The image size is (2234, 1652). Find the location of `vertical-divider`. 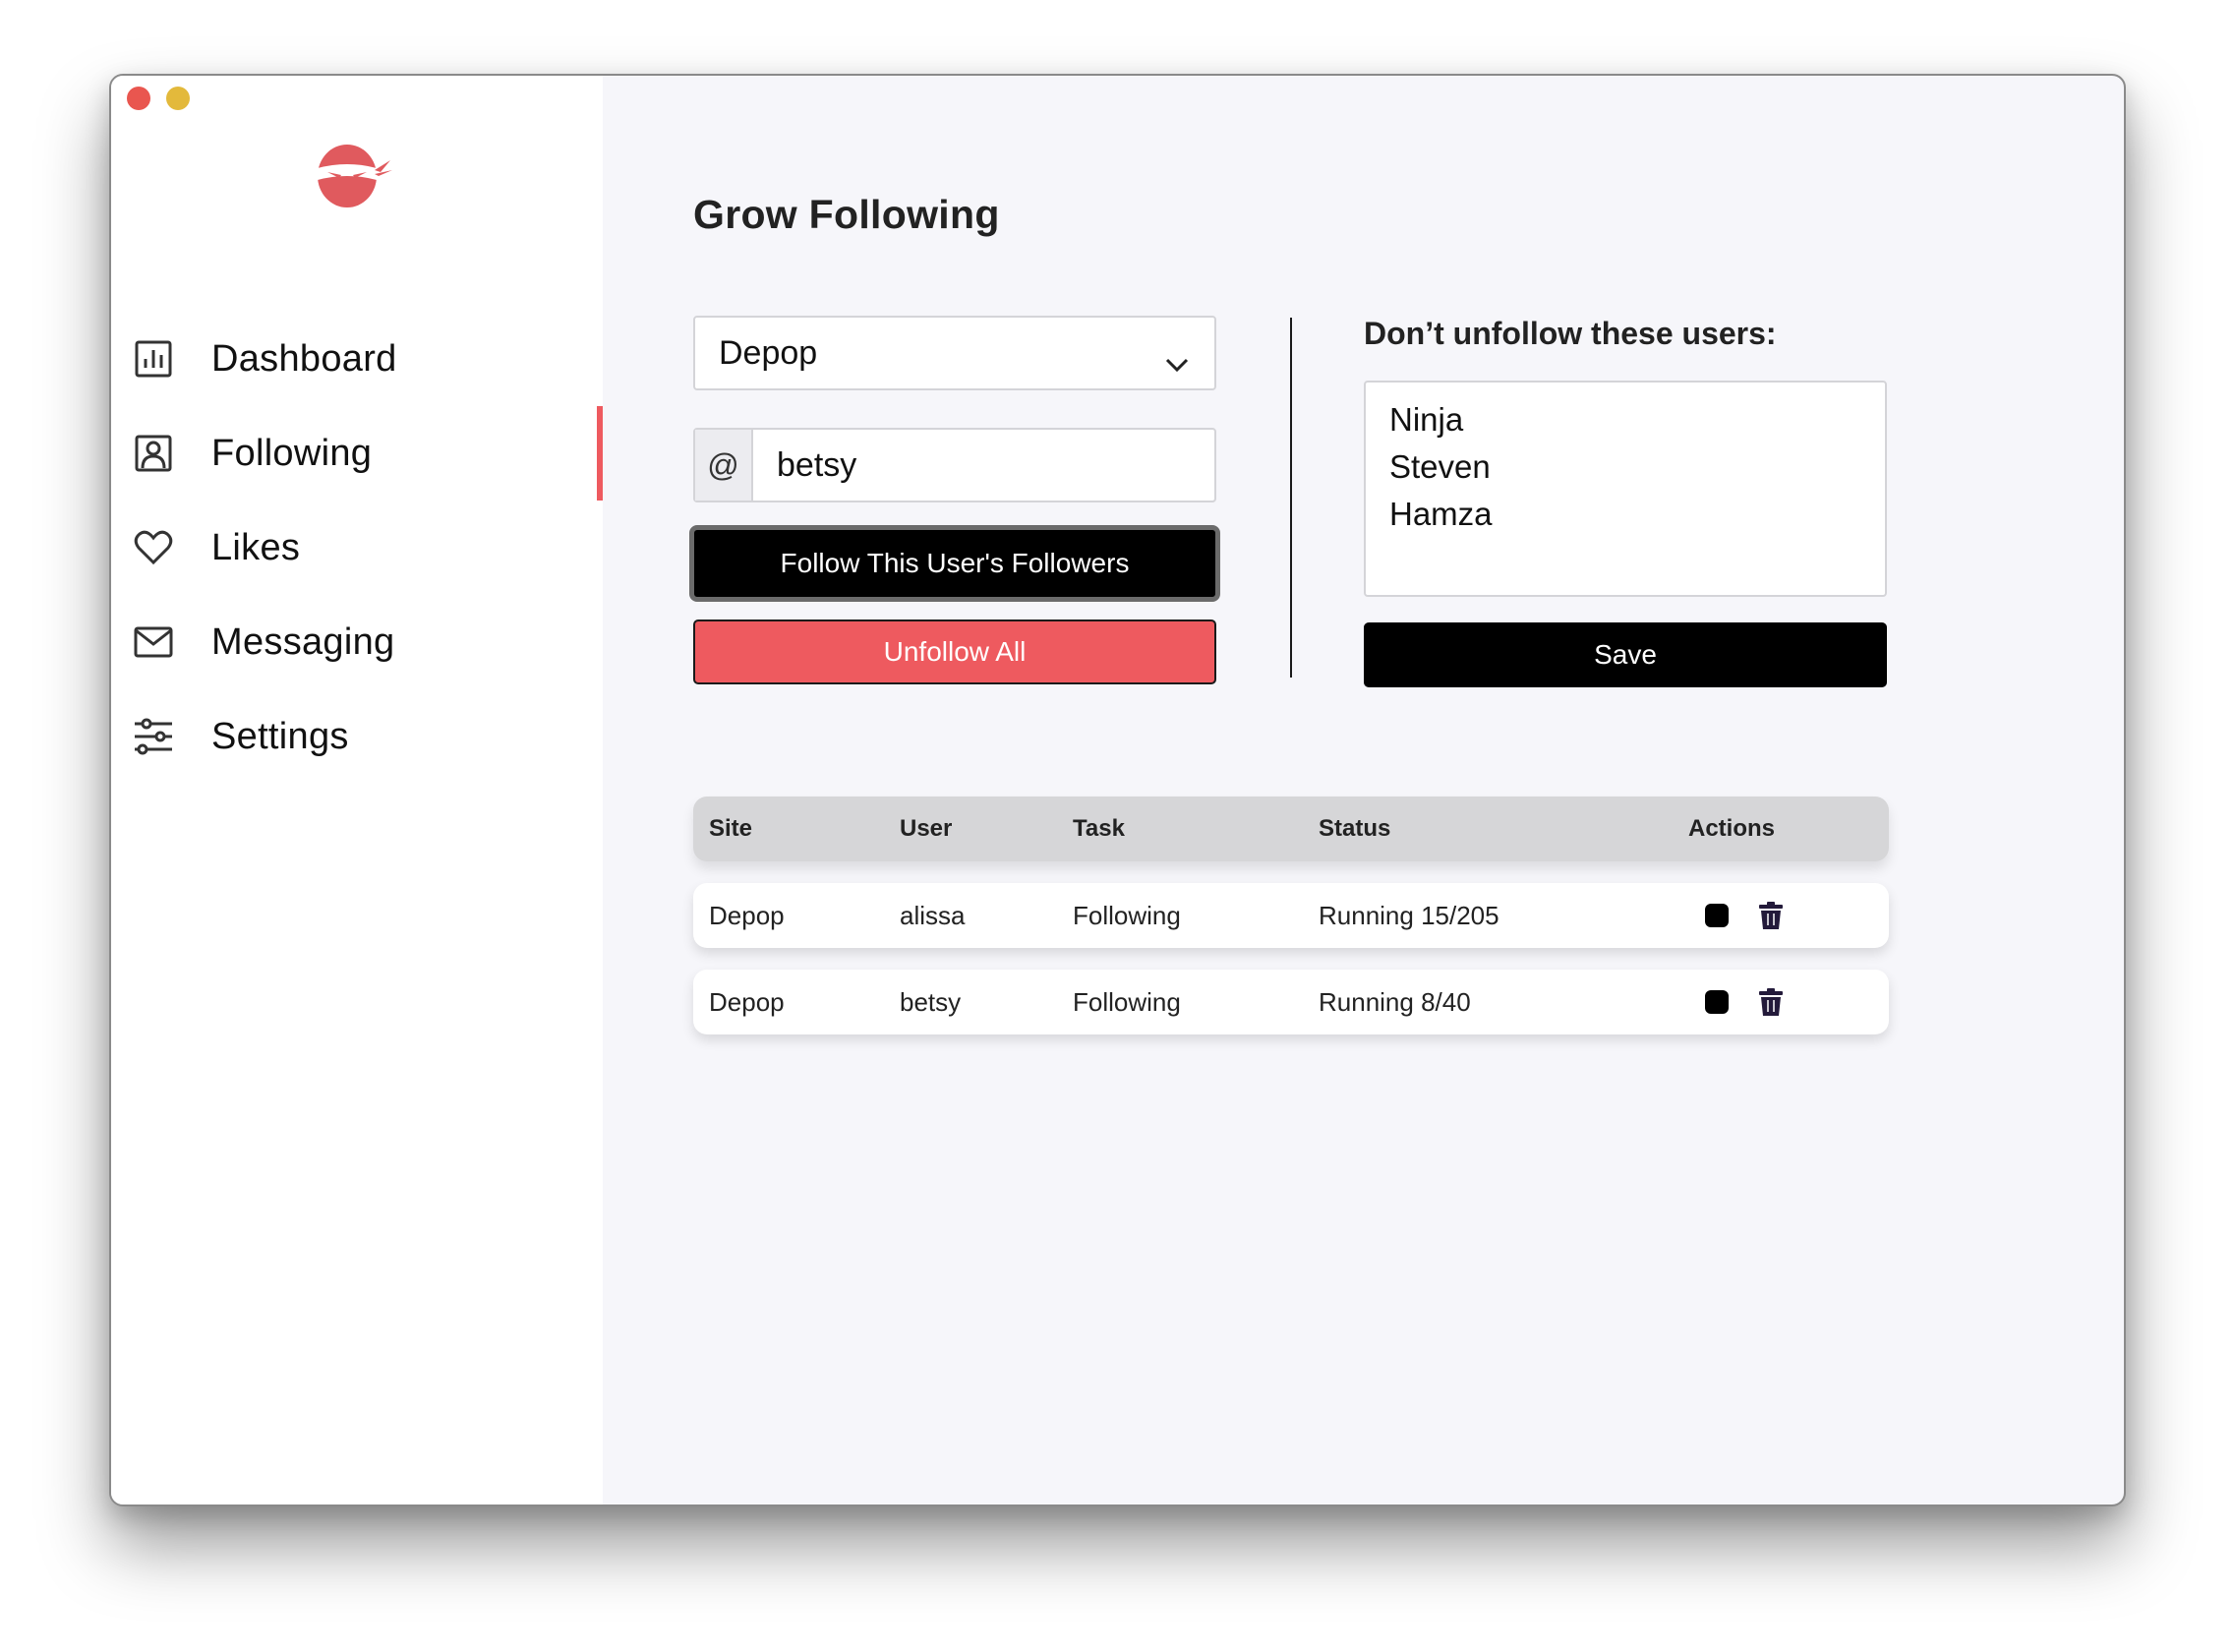

vertical-divider is located at coordinates (1291, 498).